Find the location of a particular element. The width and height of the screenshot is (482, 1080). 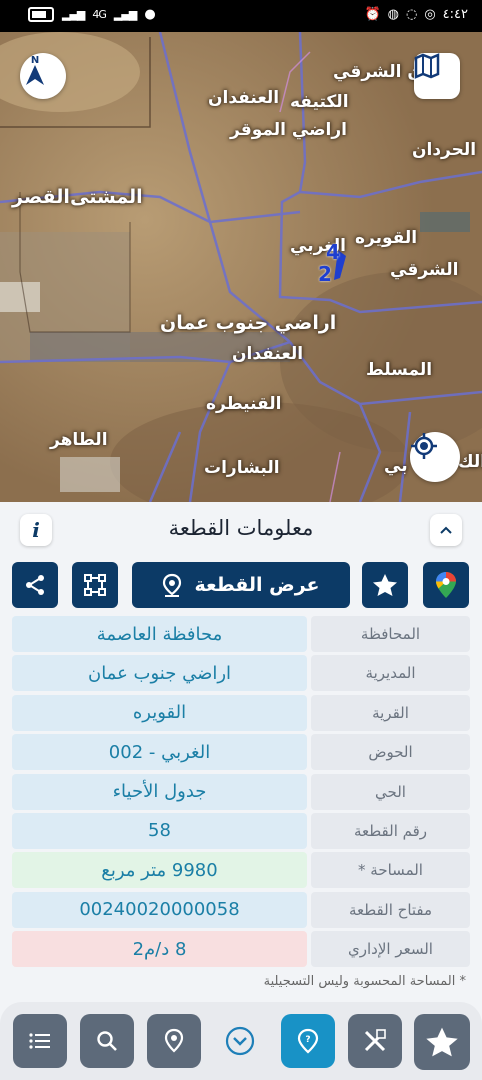

map-label-bi: بي is located at coordinates (396, 466).